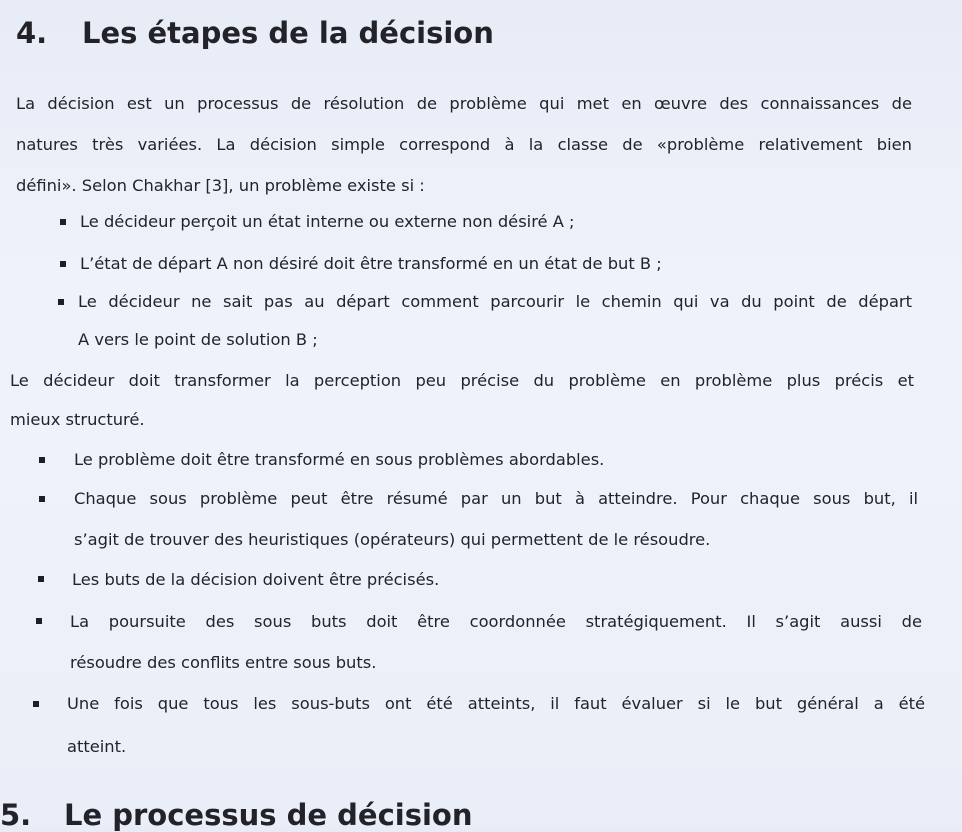 This screenshot has height=832, width=962. What do you see at coordinates (198, 339) in the screenshot?
I see `list-item-text: A vers le point de solution B ;` at bounding box center [198, 339].